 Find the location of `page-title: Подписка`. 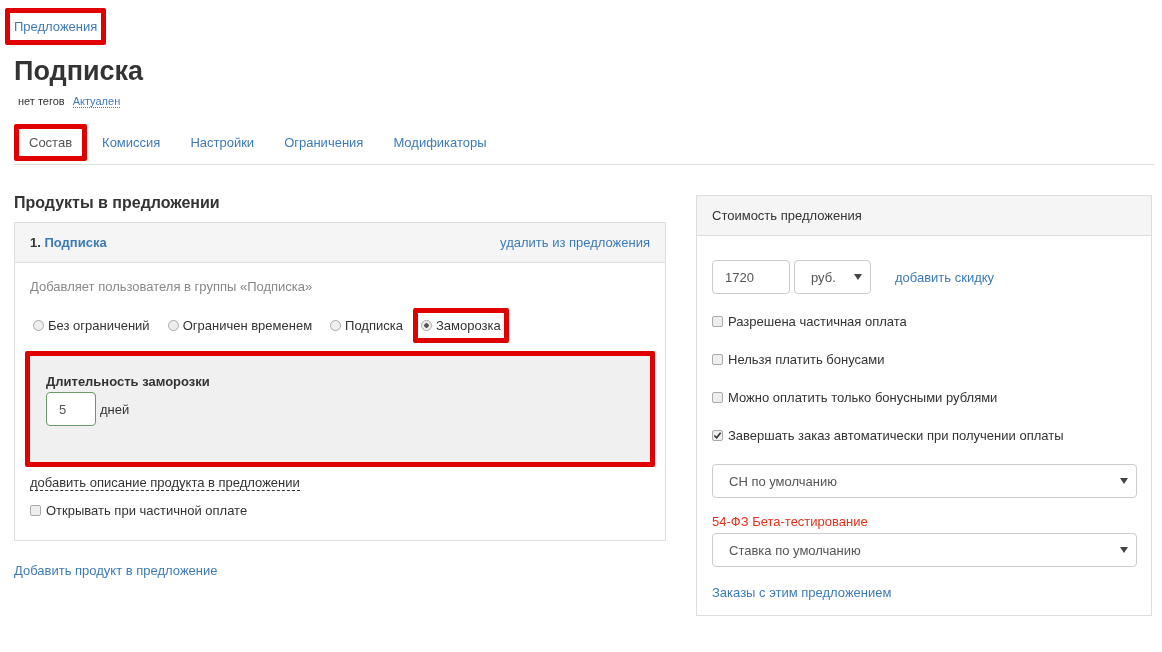

page-title: Подписка is located at coordinates (79, 71).